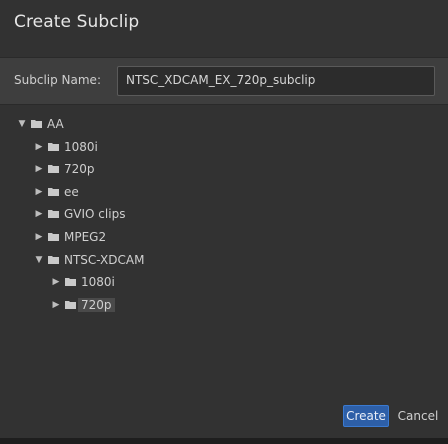 This screenshot has width=448, height=444. Describe the element at coordinates (224, 125) in the screenshot. I see `tree-row-aa: ▼ AA` at that location.